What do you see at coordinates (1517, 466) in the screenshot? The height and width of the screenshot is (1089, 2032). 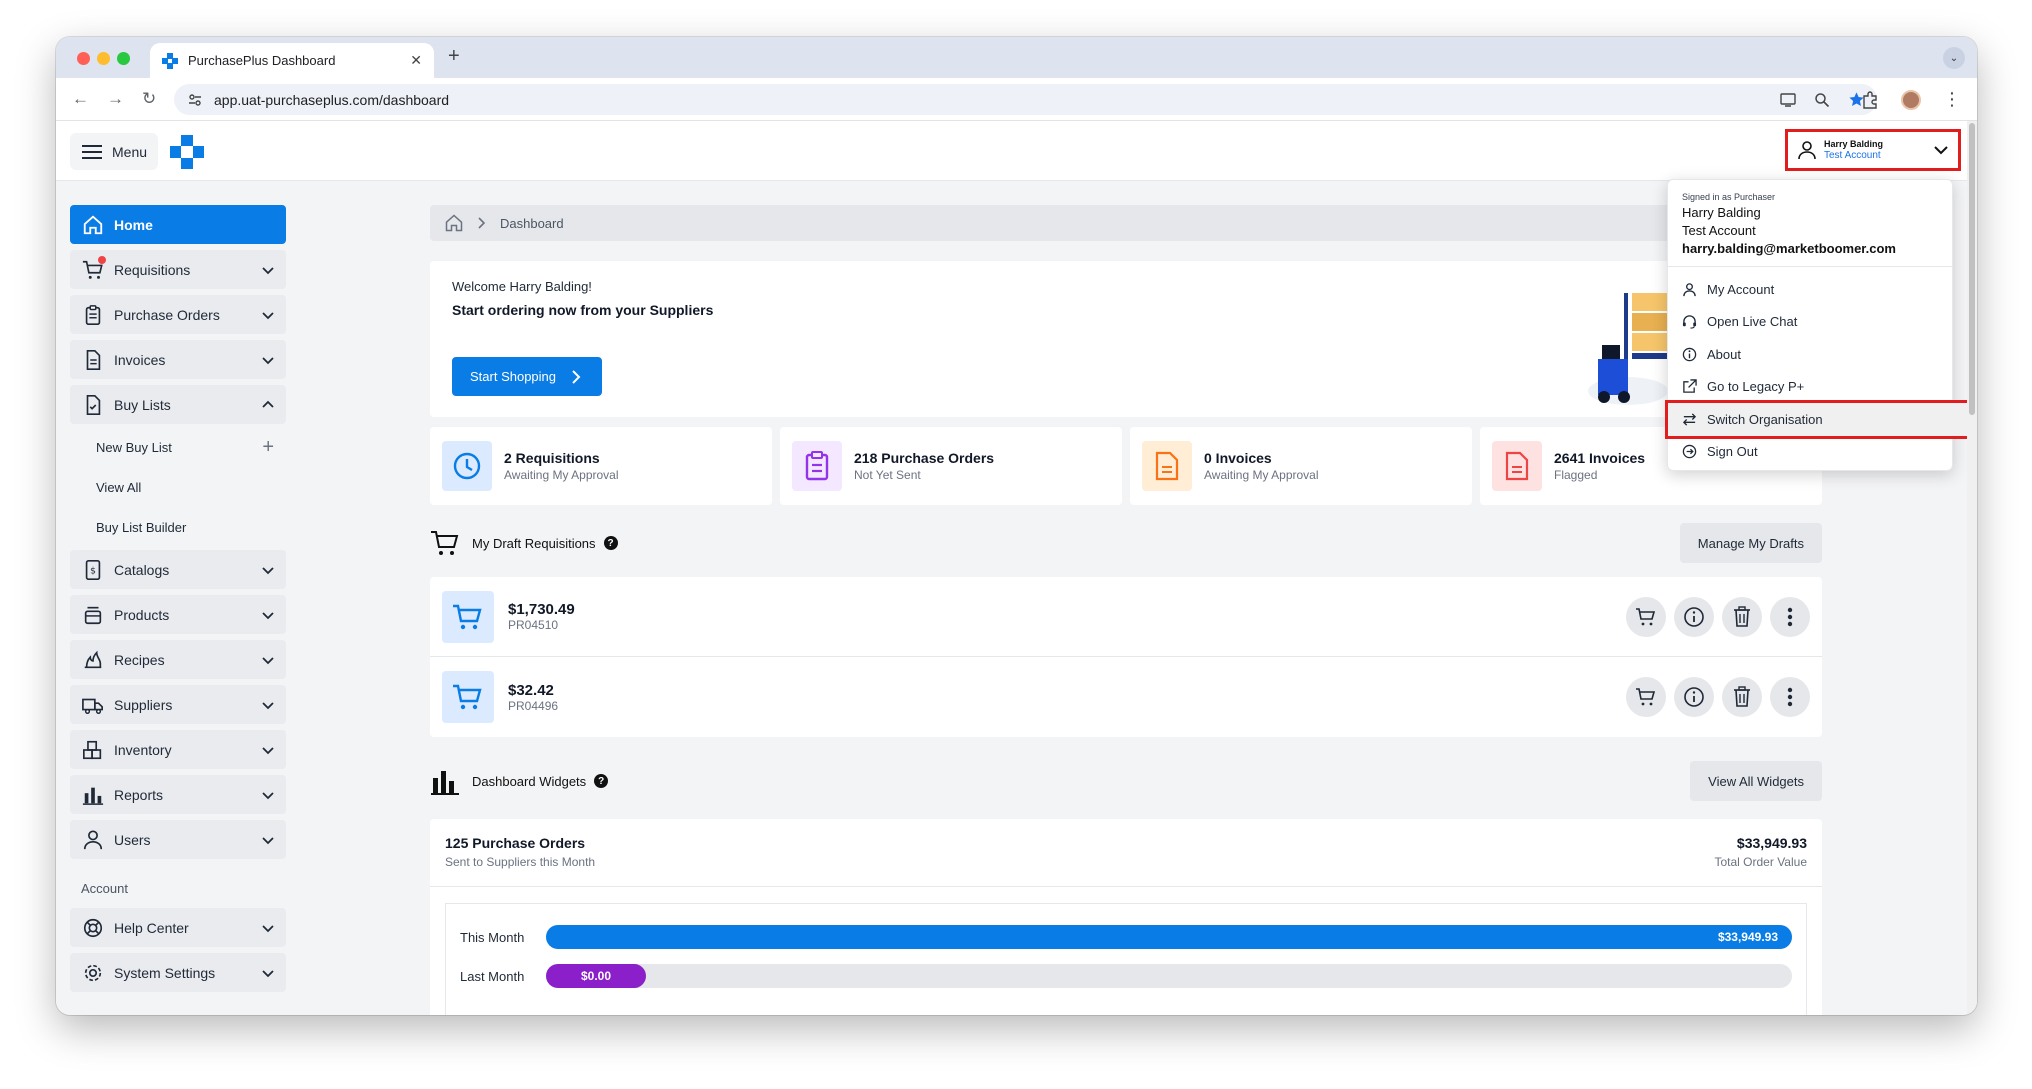 I see `document-icon` at bounding box center [1517, 466].